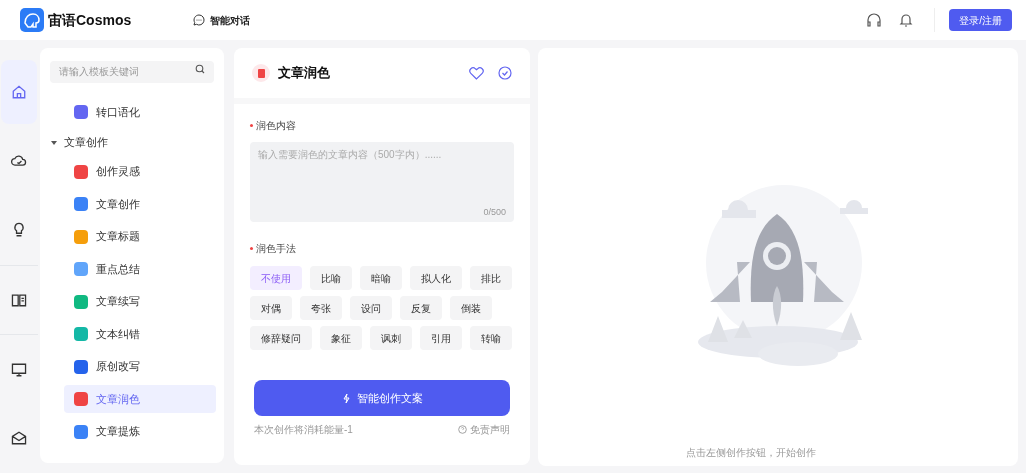 Image resolution: width=1026 pixels, height=473 pixels. Describe the element at coordinates (132, 71) in the screenshot. I see `search-field: 请输入模板关键词` at that location.